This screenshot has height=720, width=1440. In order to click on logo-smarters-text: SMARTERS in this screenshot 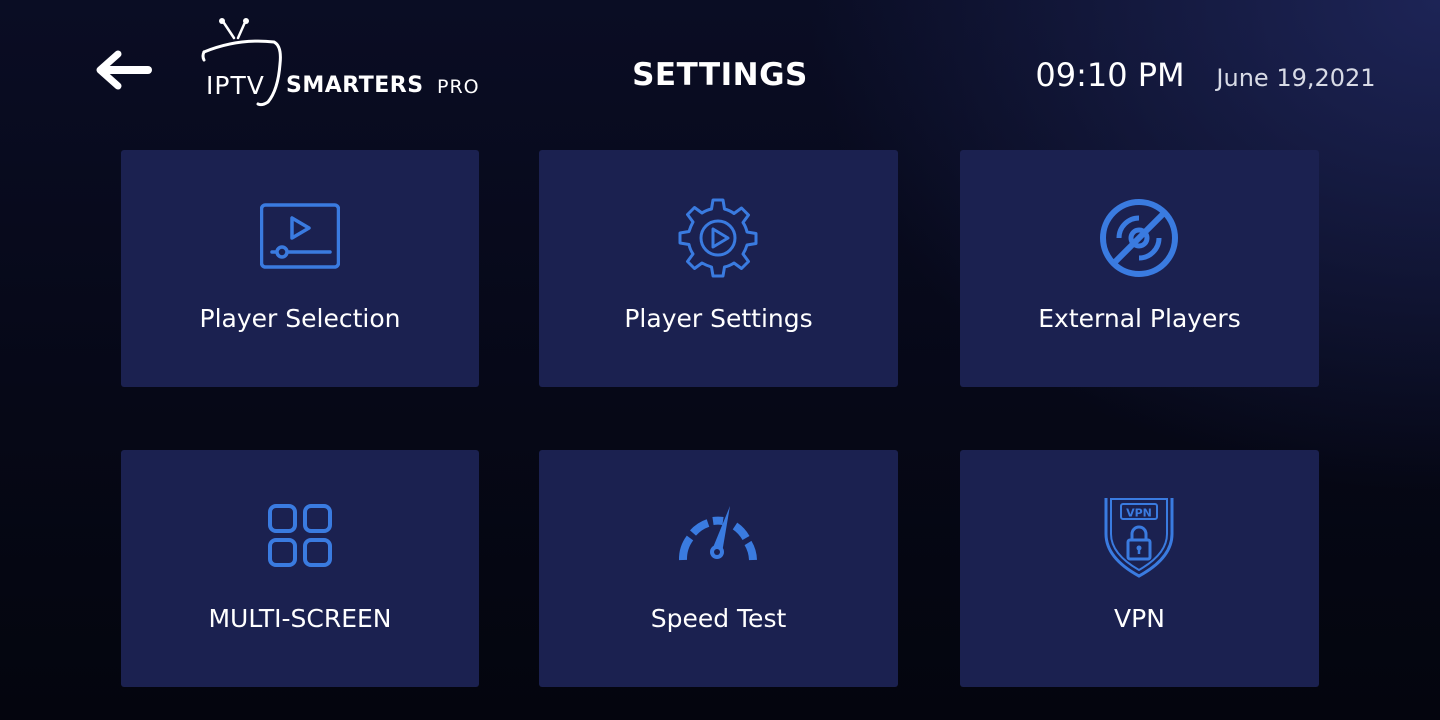, I will do `click(355, 85)`.